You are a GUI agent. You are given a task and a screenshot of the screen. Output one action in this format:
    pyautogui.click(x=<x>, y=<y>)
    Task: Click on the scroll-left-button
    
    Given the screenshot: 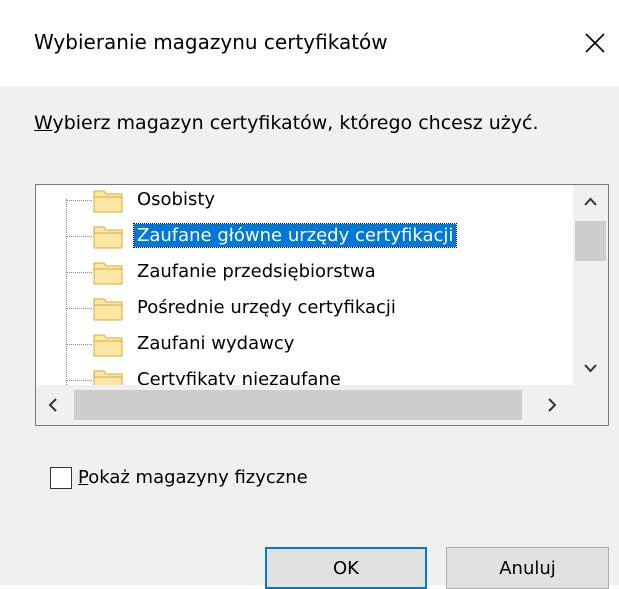 What is the action you would take?
    pyautogui.click(x=53, y=405)
    